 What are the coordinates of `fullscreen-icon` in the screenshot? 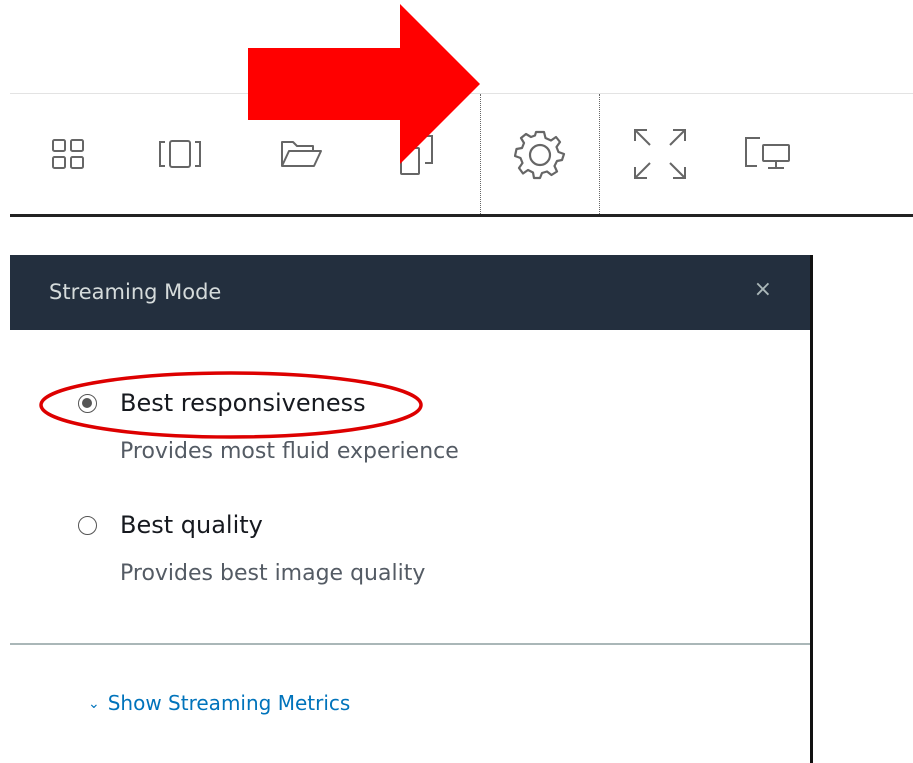 It's located at (660, 154).